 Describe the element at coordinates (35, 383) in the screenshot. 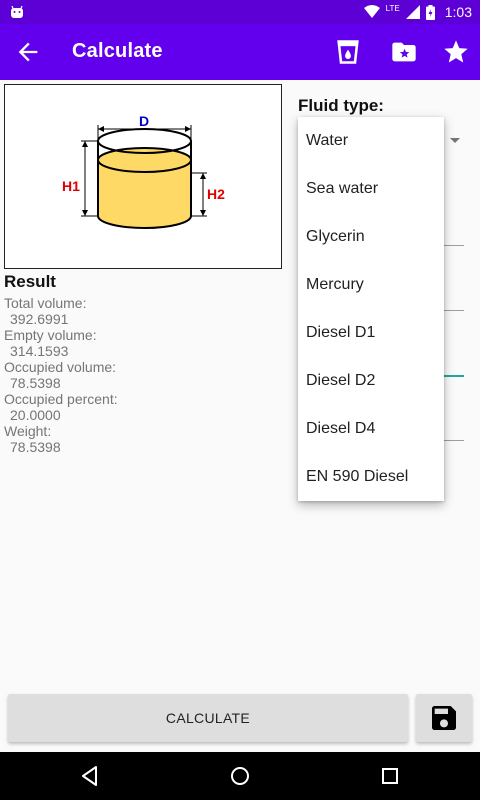

I see `occupied-volume-value: 78.5398` at that location.